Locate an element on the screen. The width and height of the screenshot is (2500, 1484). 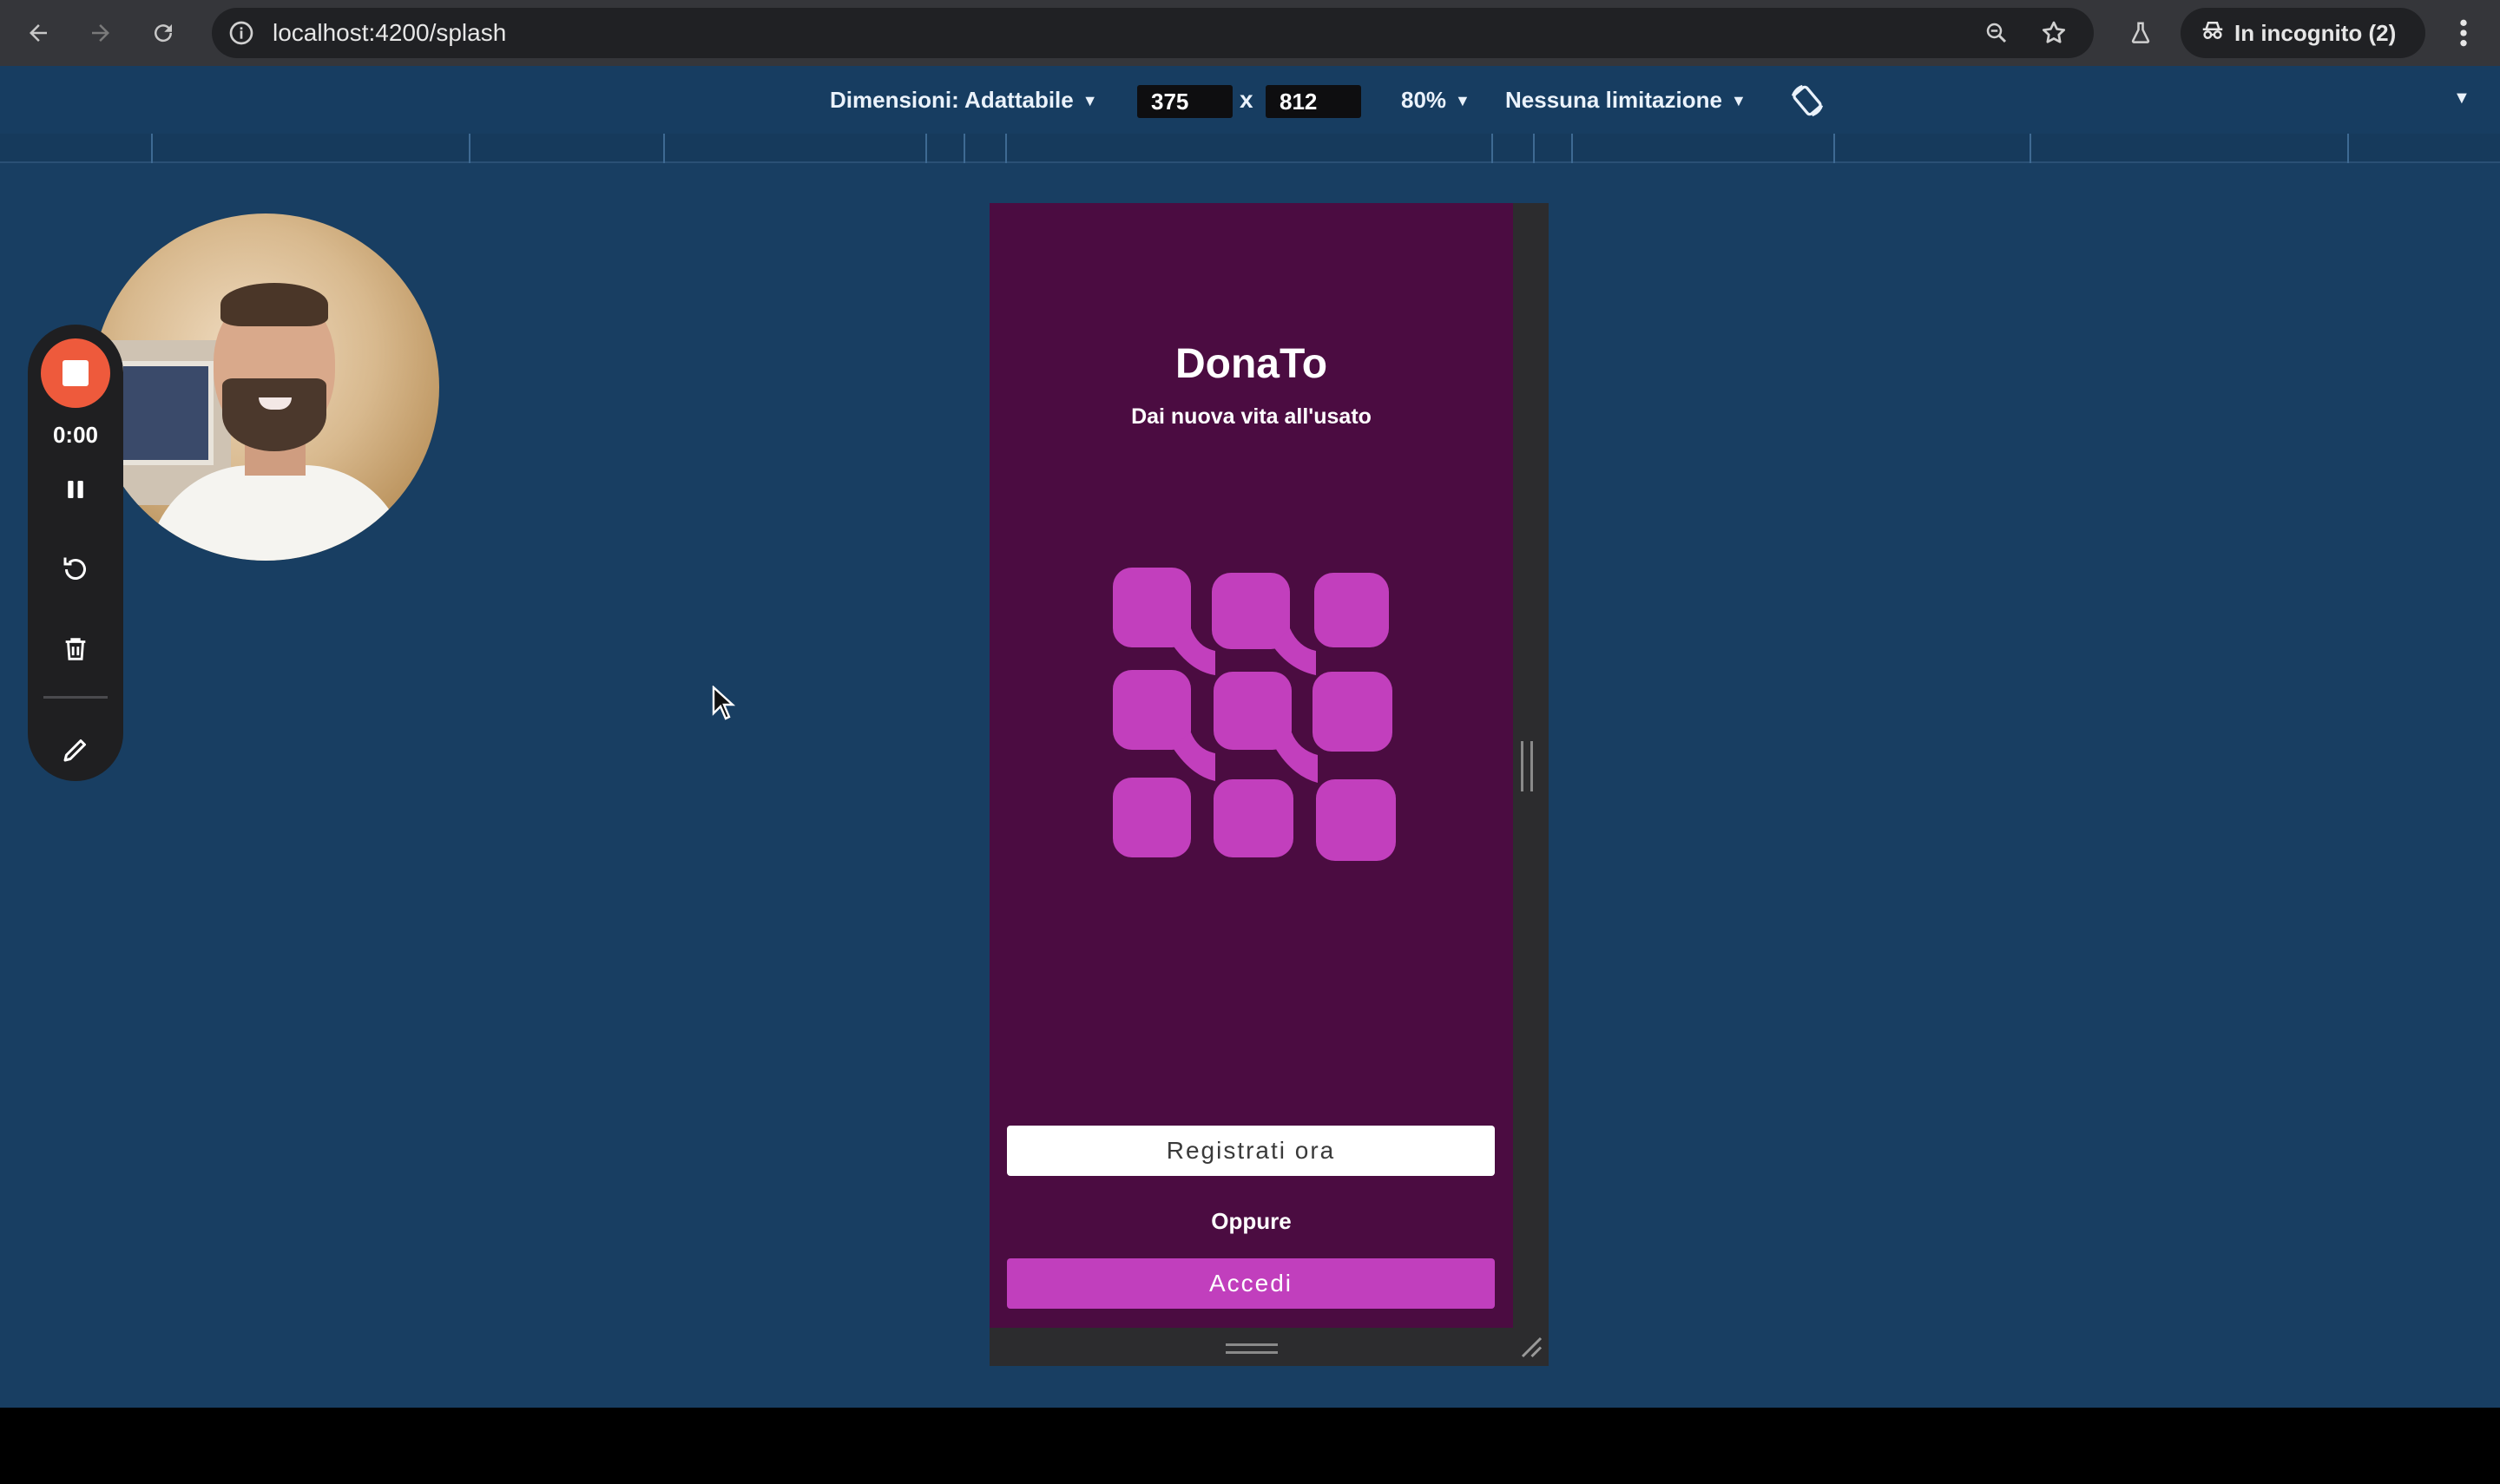
register-button: Registrati ora is located at coordinates (1251, 1151).